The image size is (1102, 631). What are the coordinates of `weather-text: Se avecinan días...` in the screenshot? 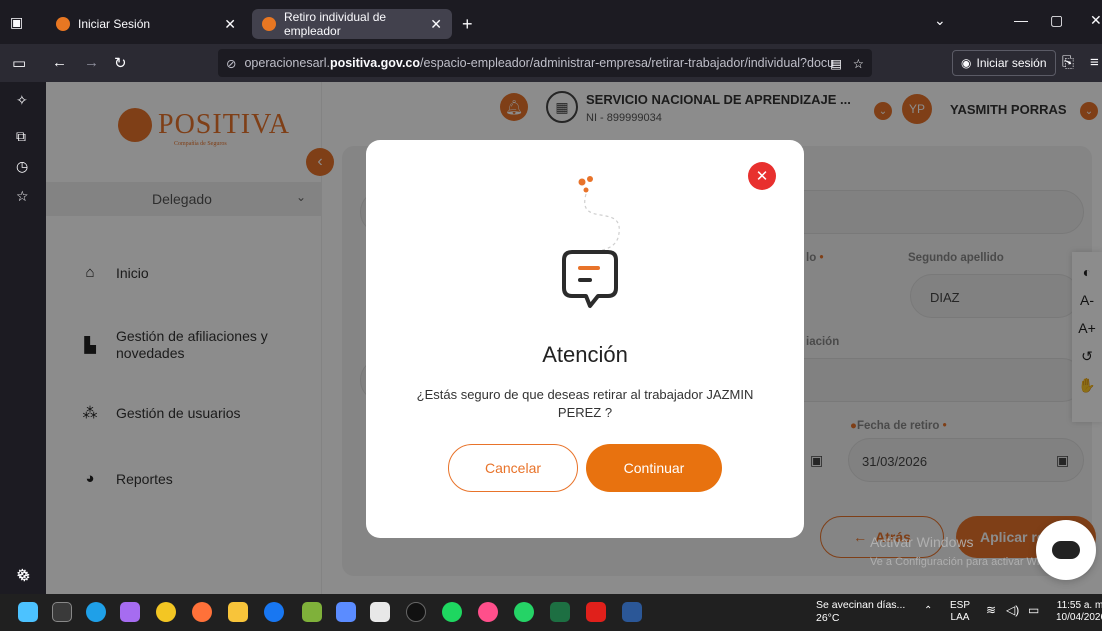 It's located at (861, 605).